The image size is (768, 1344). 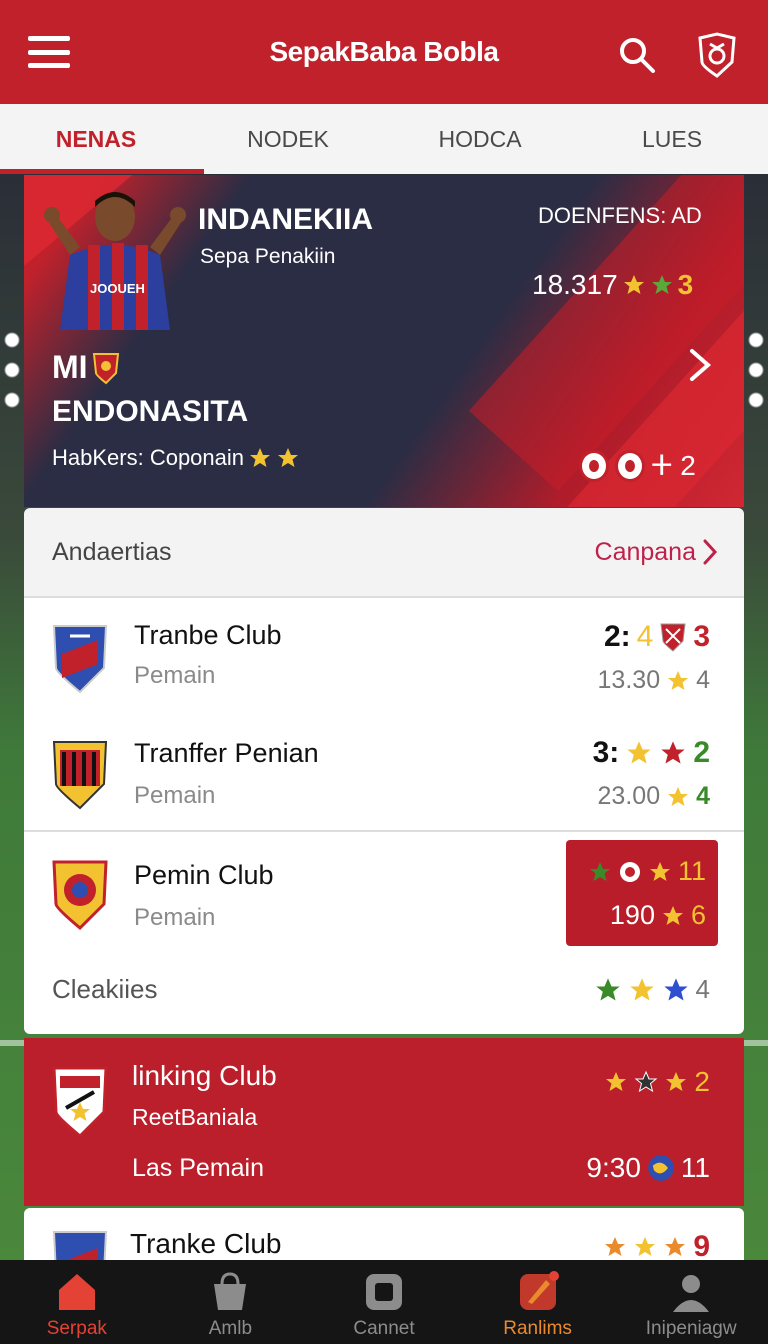 What do you see at coordinates (12, 375) in the screenshot?
I see `stadium-lights-left` at bounding box center [12, 375].